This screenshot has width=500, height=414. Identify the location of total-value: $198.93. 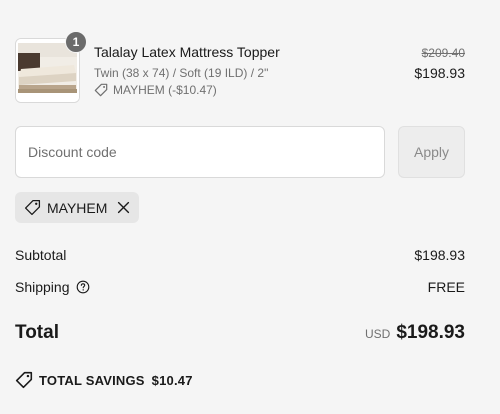
(430, 332).